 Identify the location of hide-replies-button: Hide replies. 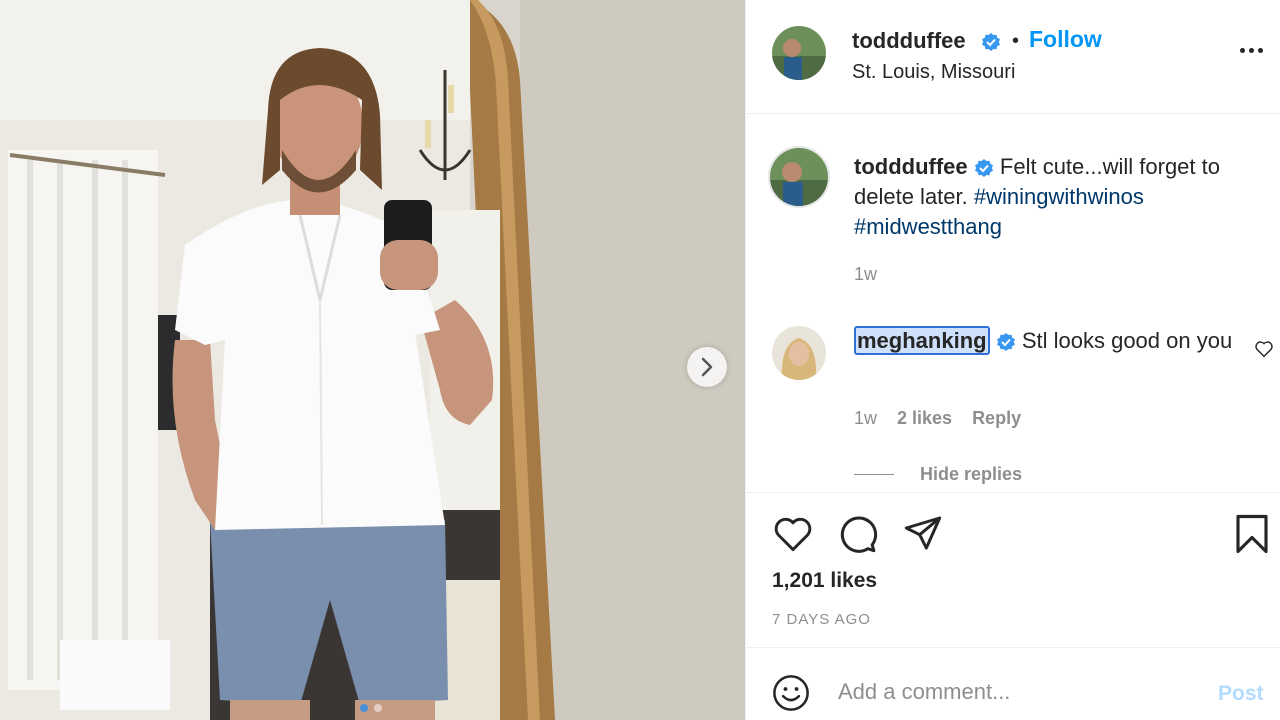
(971, 474).